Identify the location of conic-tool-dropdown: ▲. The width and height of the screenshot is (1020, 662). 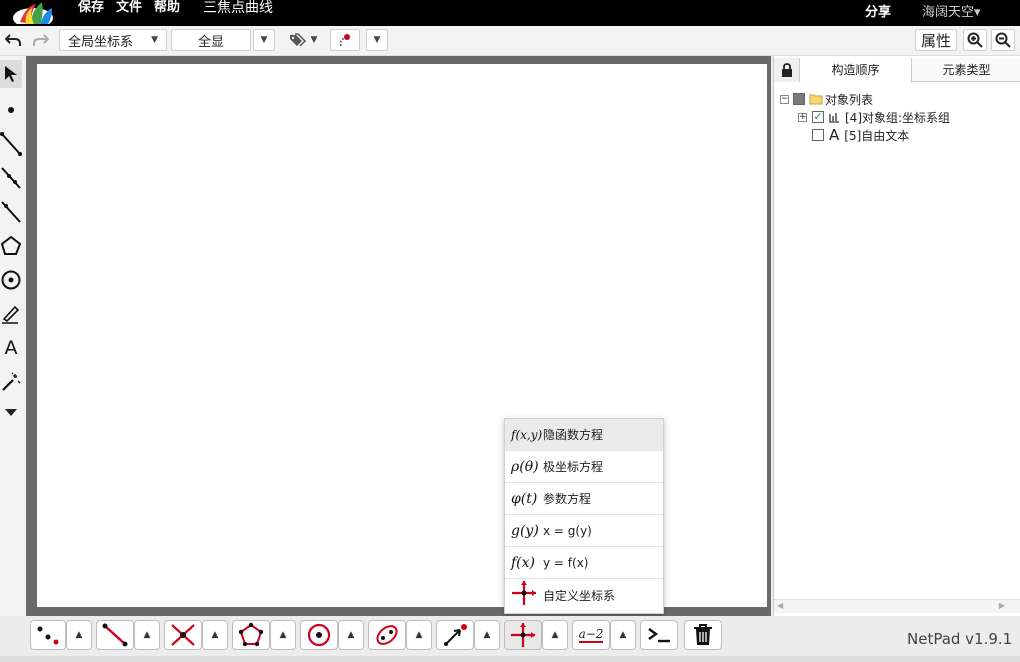
(419, 635).